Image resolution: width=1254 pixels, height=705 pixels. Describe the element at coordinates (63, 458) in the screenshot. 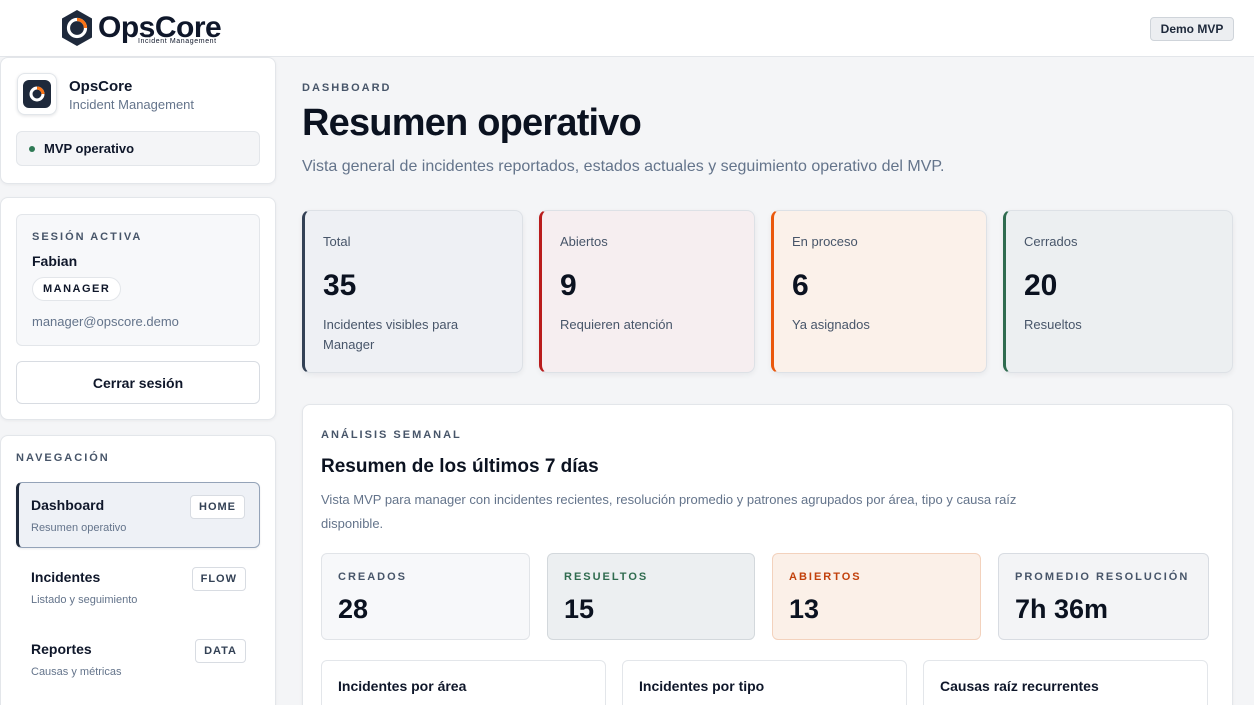

I see `navigation-eyebrow: NAVEGACIÓN` at that location.